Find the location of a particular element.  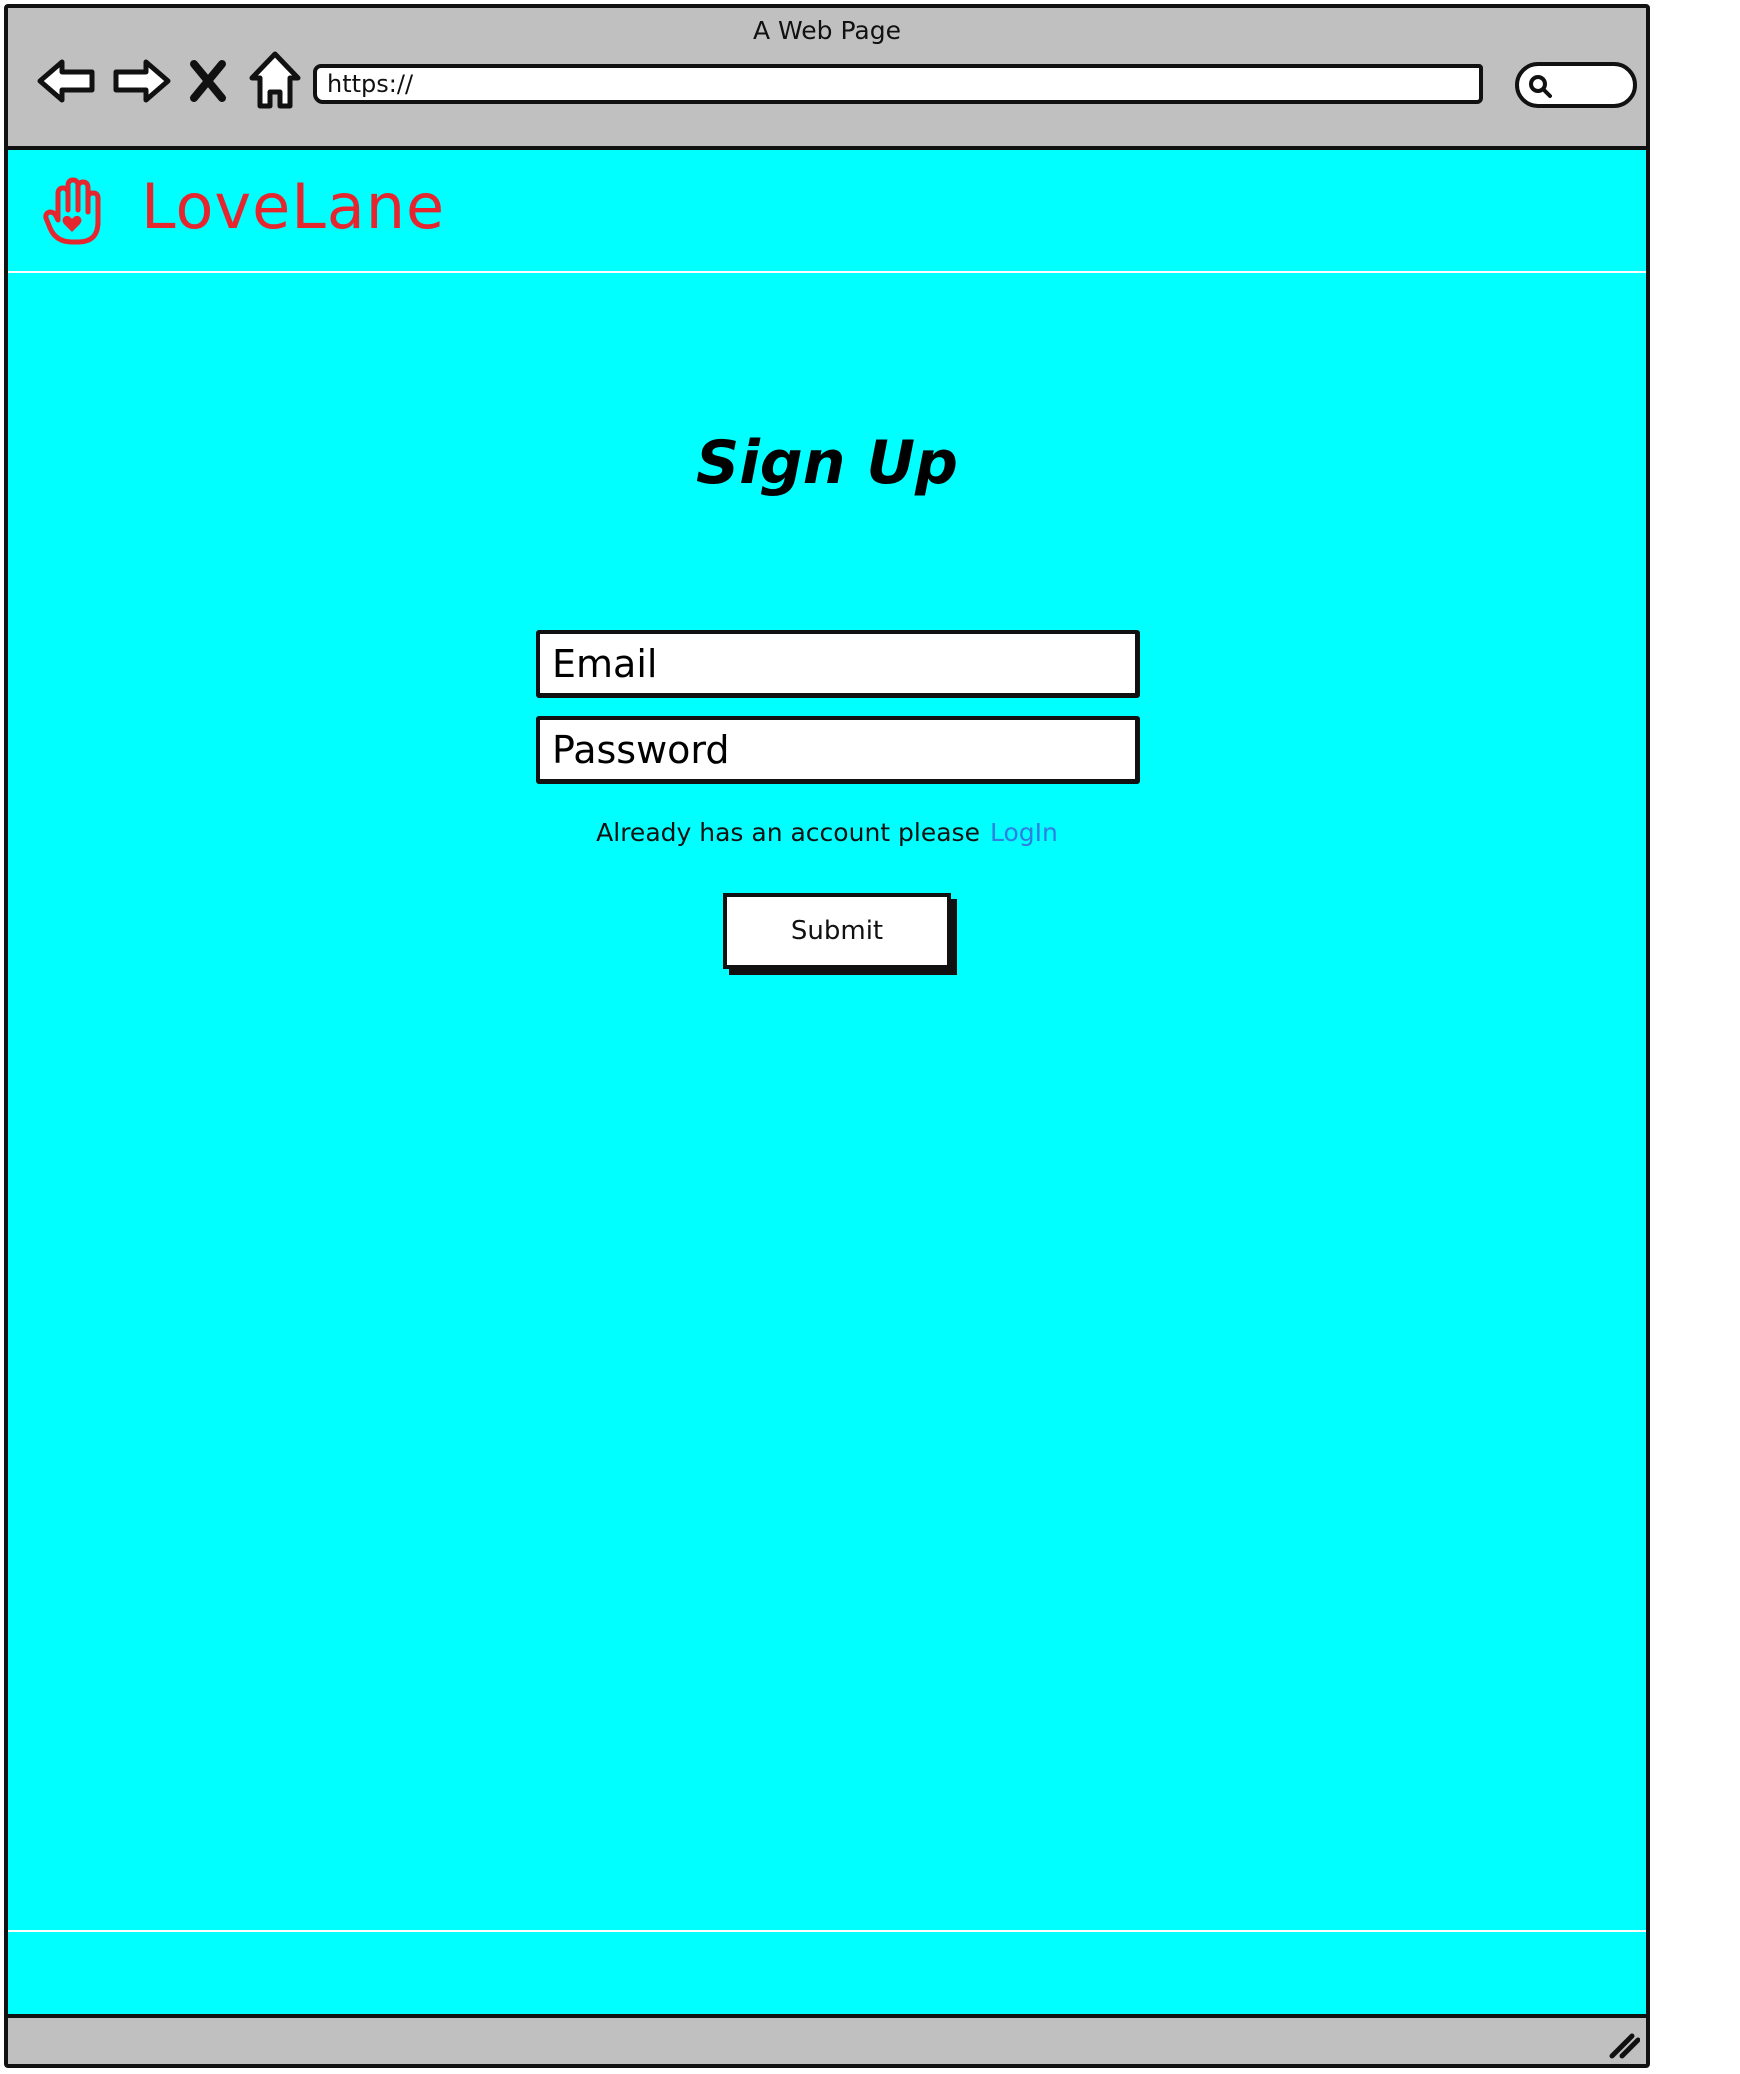

login-prompt: Already has an account please LogIn is located at coordinates (827, 832).